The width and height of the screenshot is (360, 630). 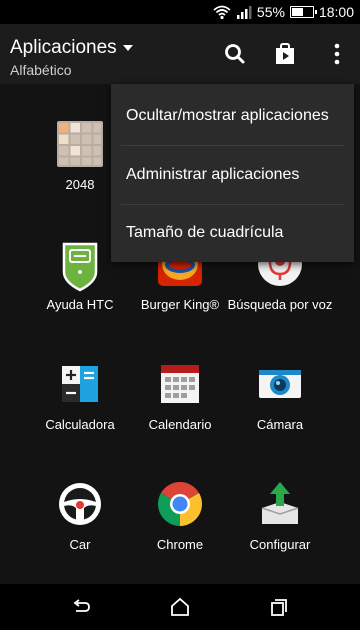 I want to click on app-label: Configurar, so click(x=280, y=544).